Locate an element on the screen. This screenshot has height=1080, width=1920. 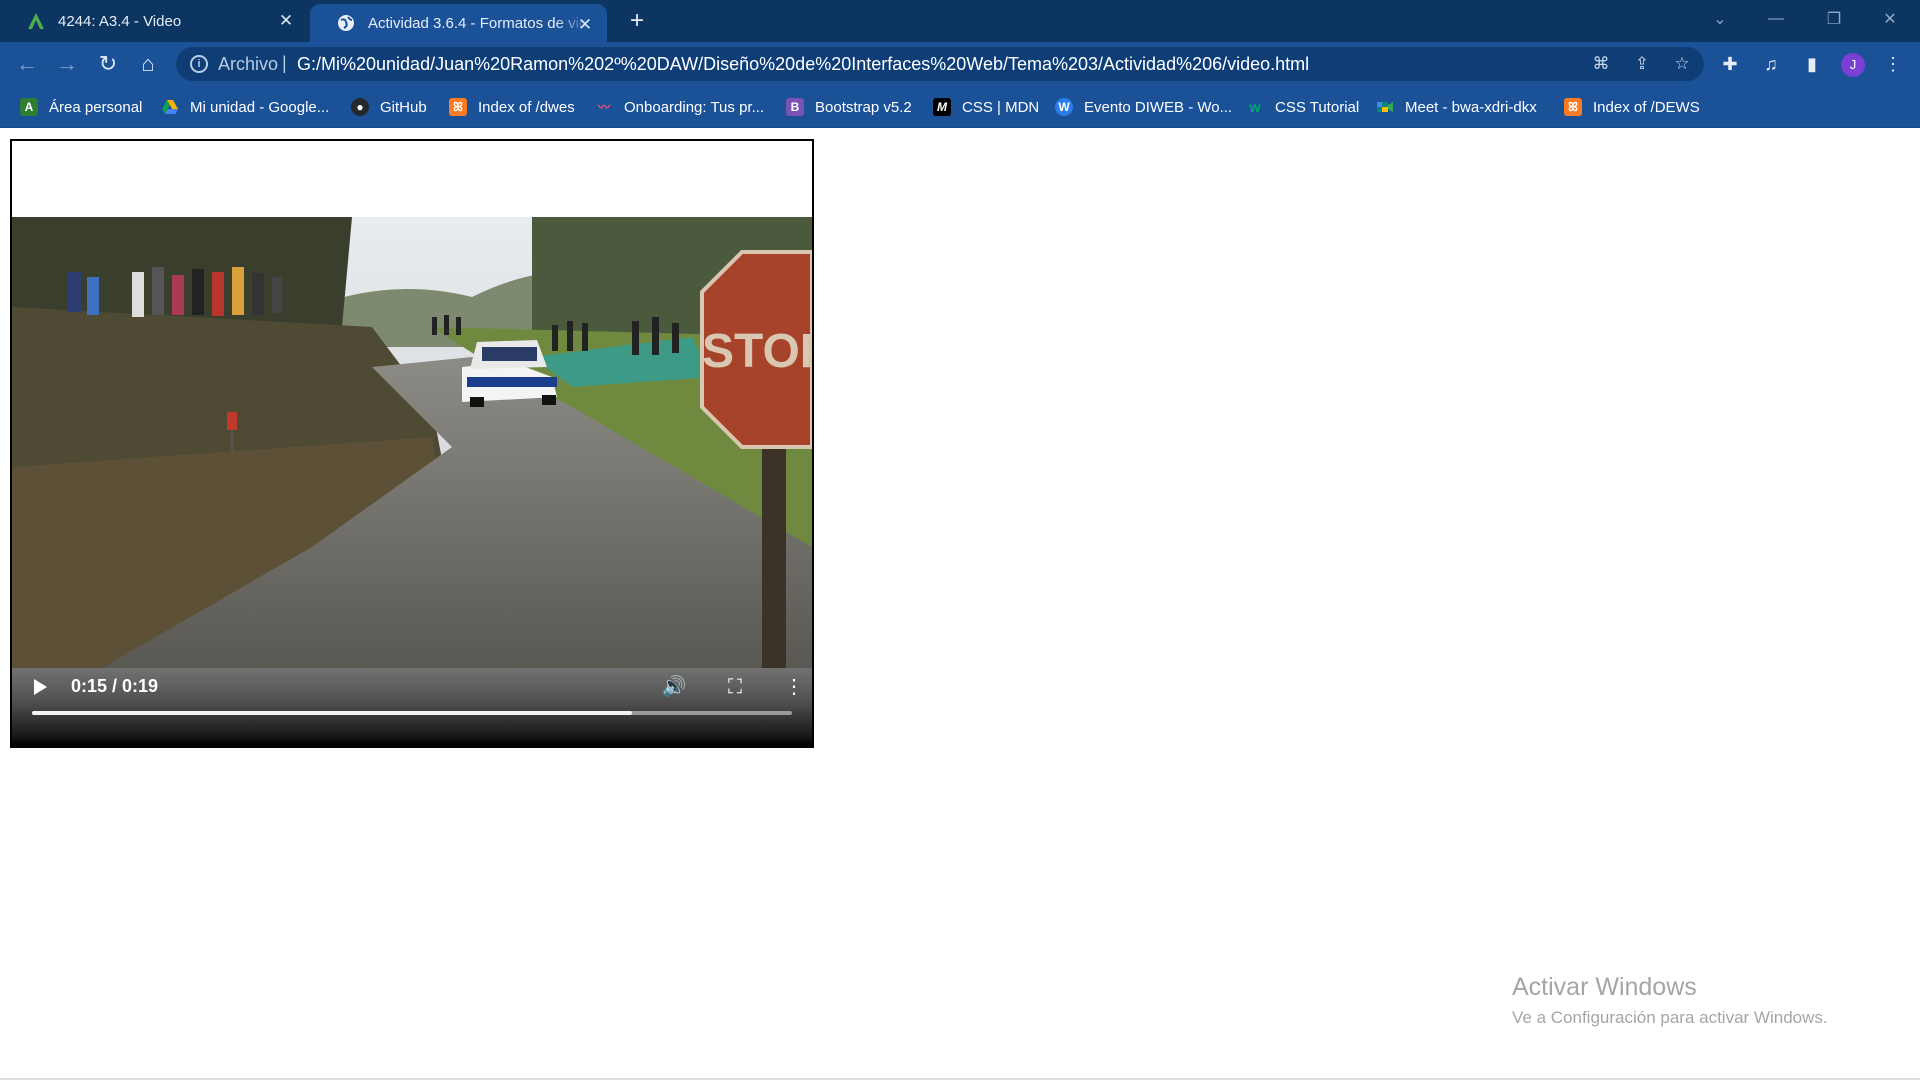
bootstrap-icon: B is located at coordinates (795, 107).